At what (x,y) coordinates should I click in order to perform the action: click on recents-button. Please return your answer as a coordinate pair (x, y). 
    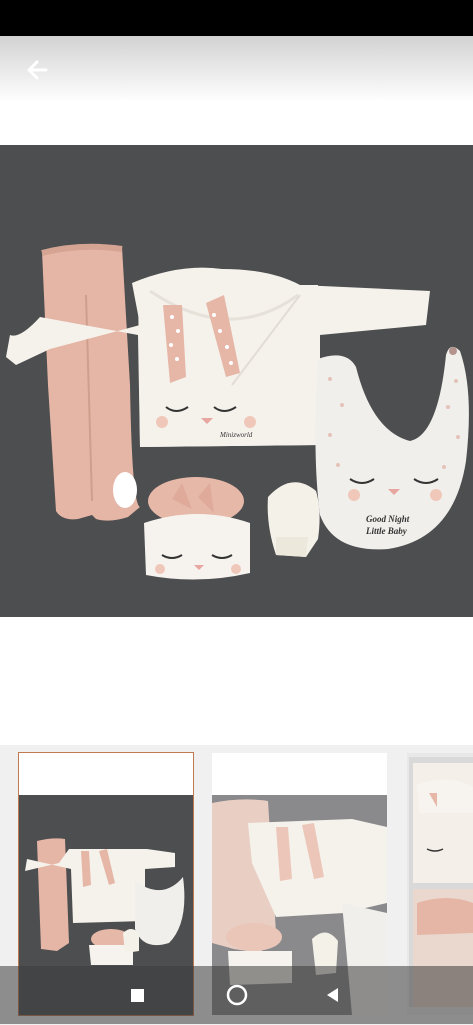
    Looking at the image, I should click on (138, 995).